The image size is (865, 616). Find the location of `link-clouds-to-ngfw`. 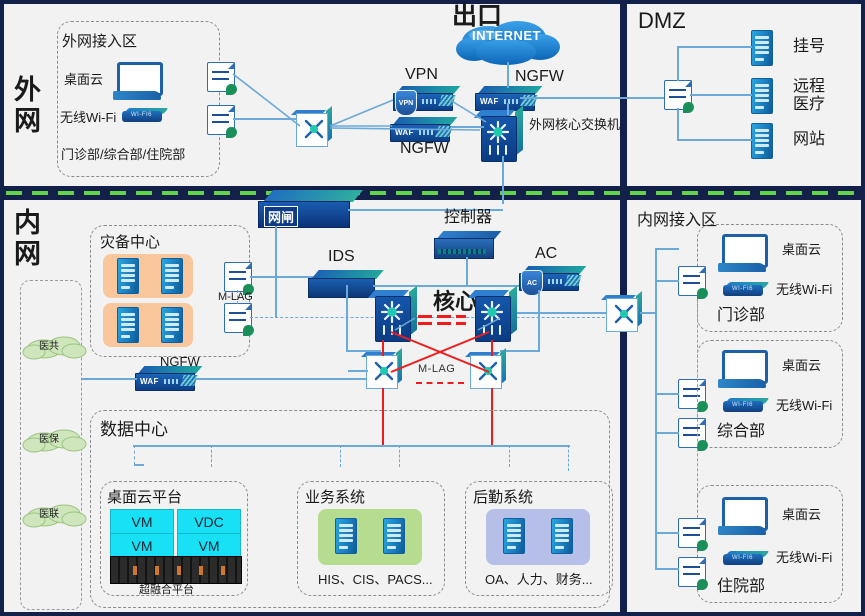

link-clouds-to-ngfw is located at coordinates (109, 379).